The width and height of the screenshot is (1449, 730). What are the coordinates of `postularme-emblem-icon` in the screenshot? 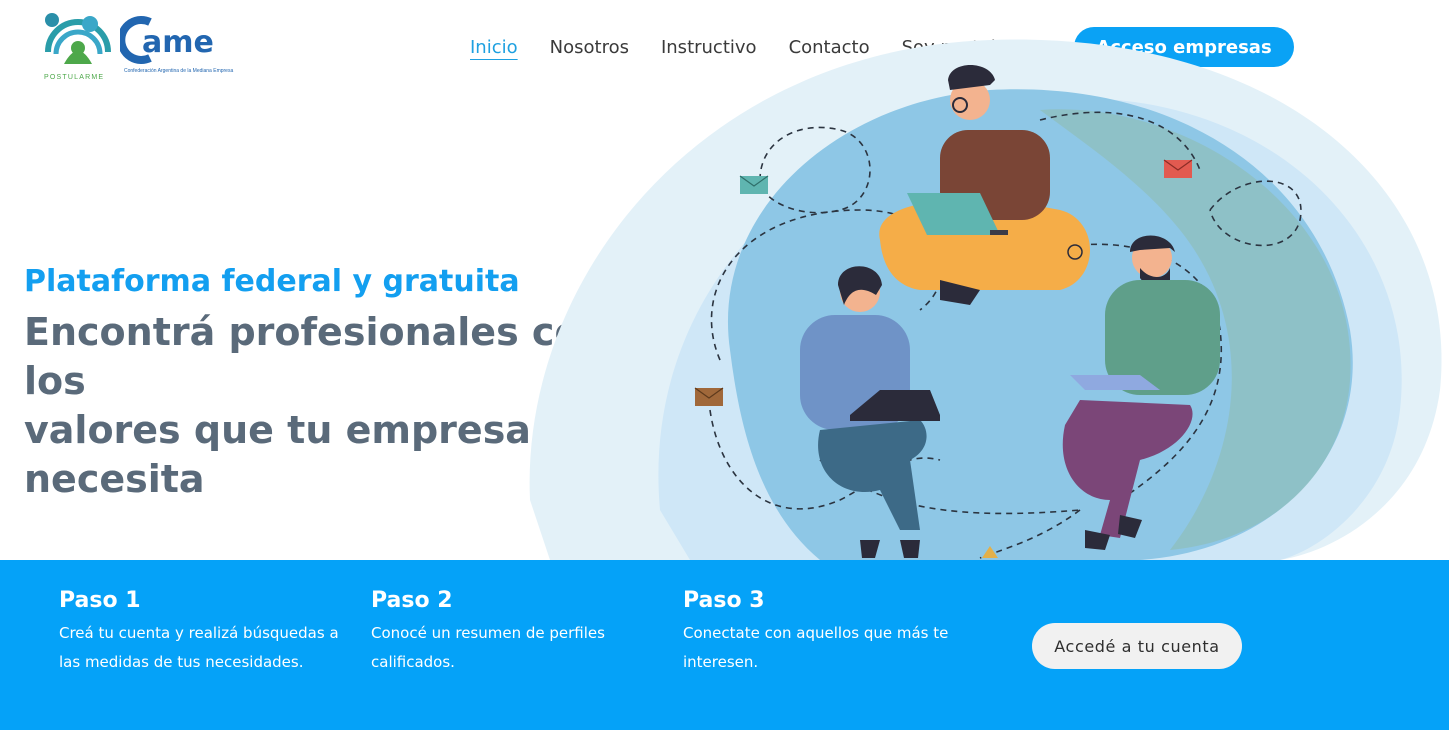 It's located at (78, 38).